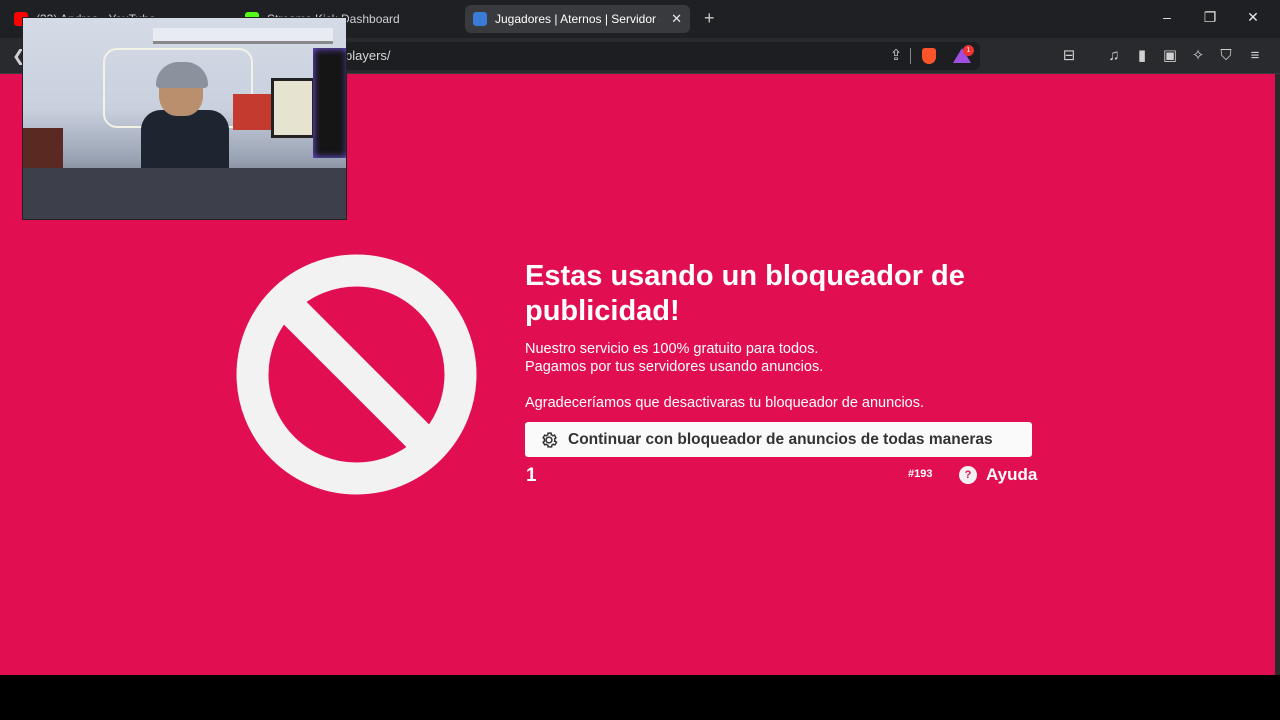 This screenshot has width=1280, height=720. Describe the element at coordinates (356, 374) in the screenshot. I see `block-icon` at that location.